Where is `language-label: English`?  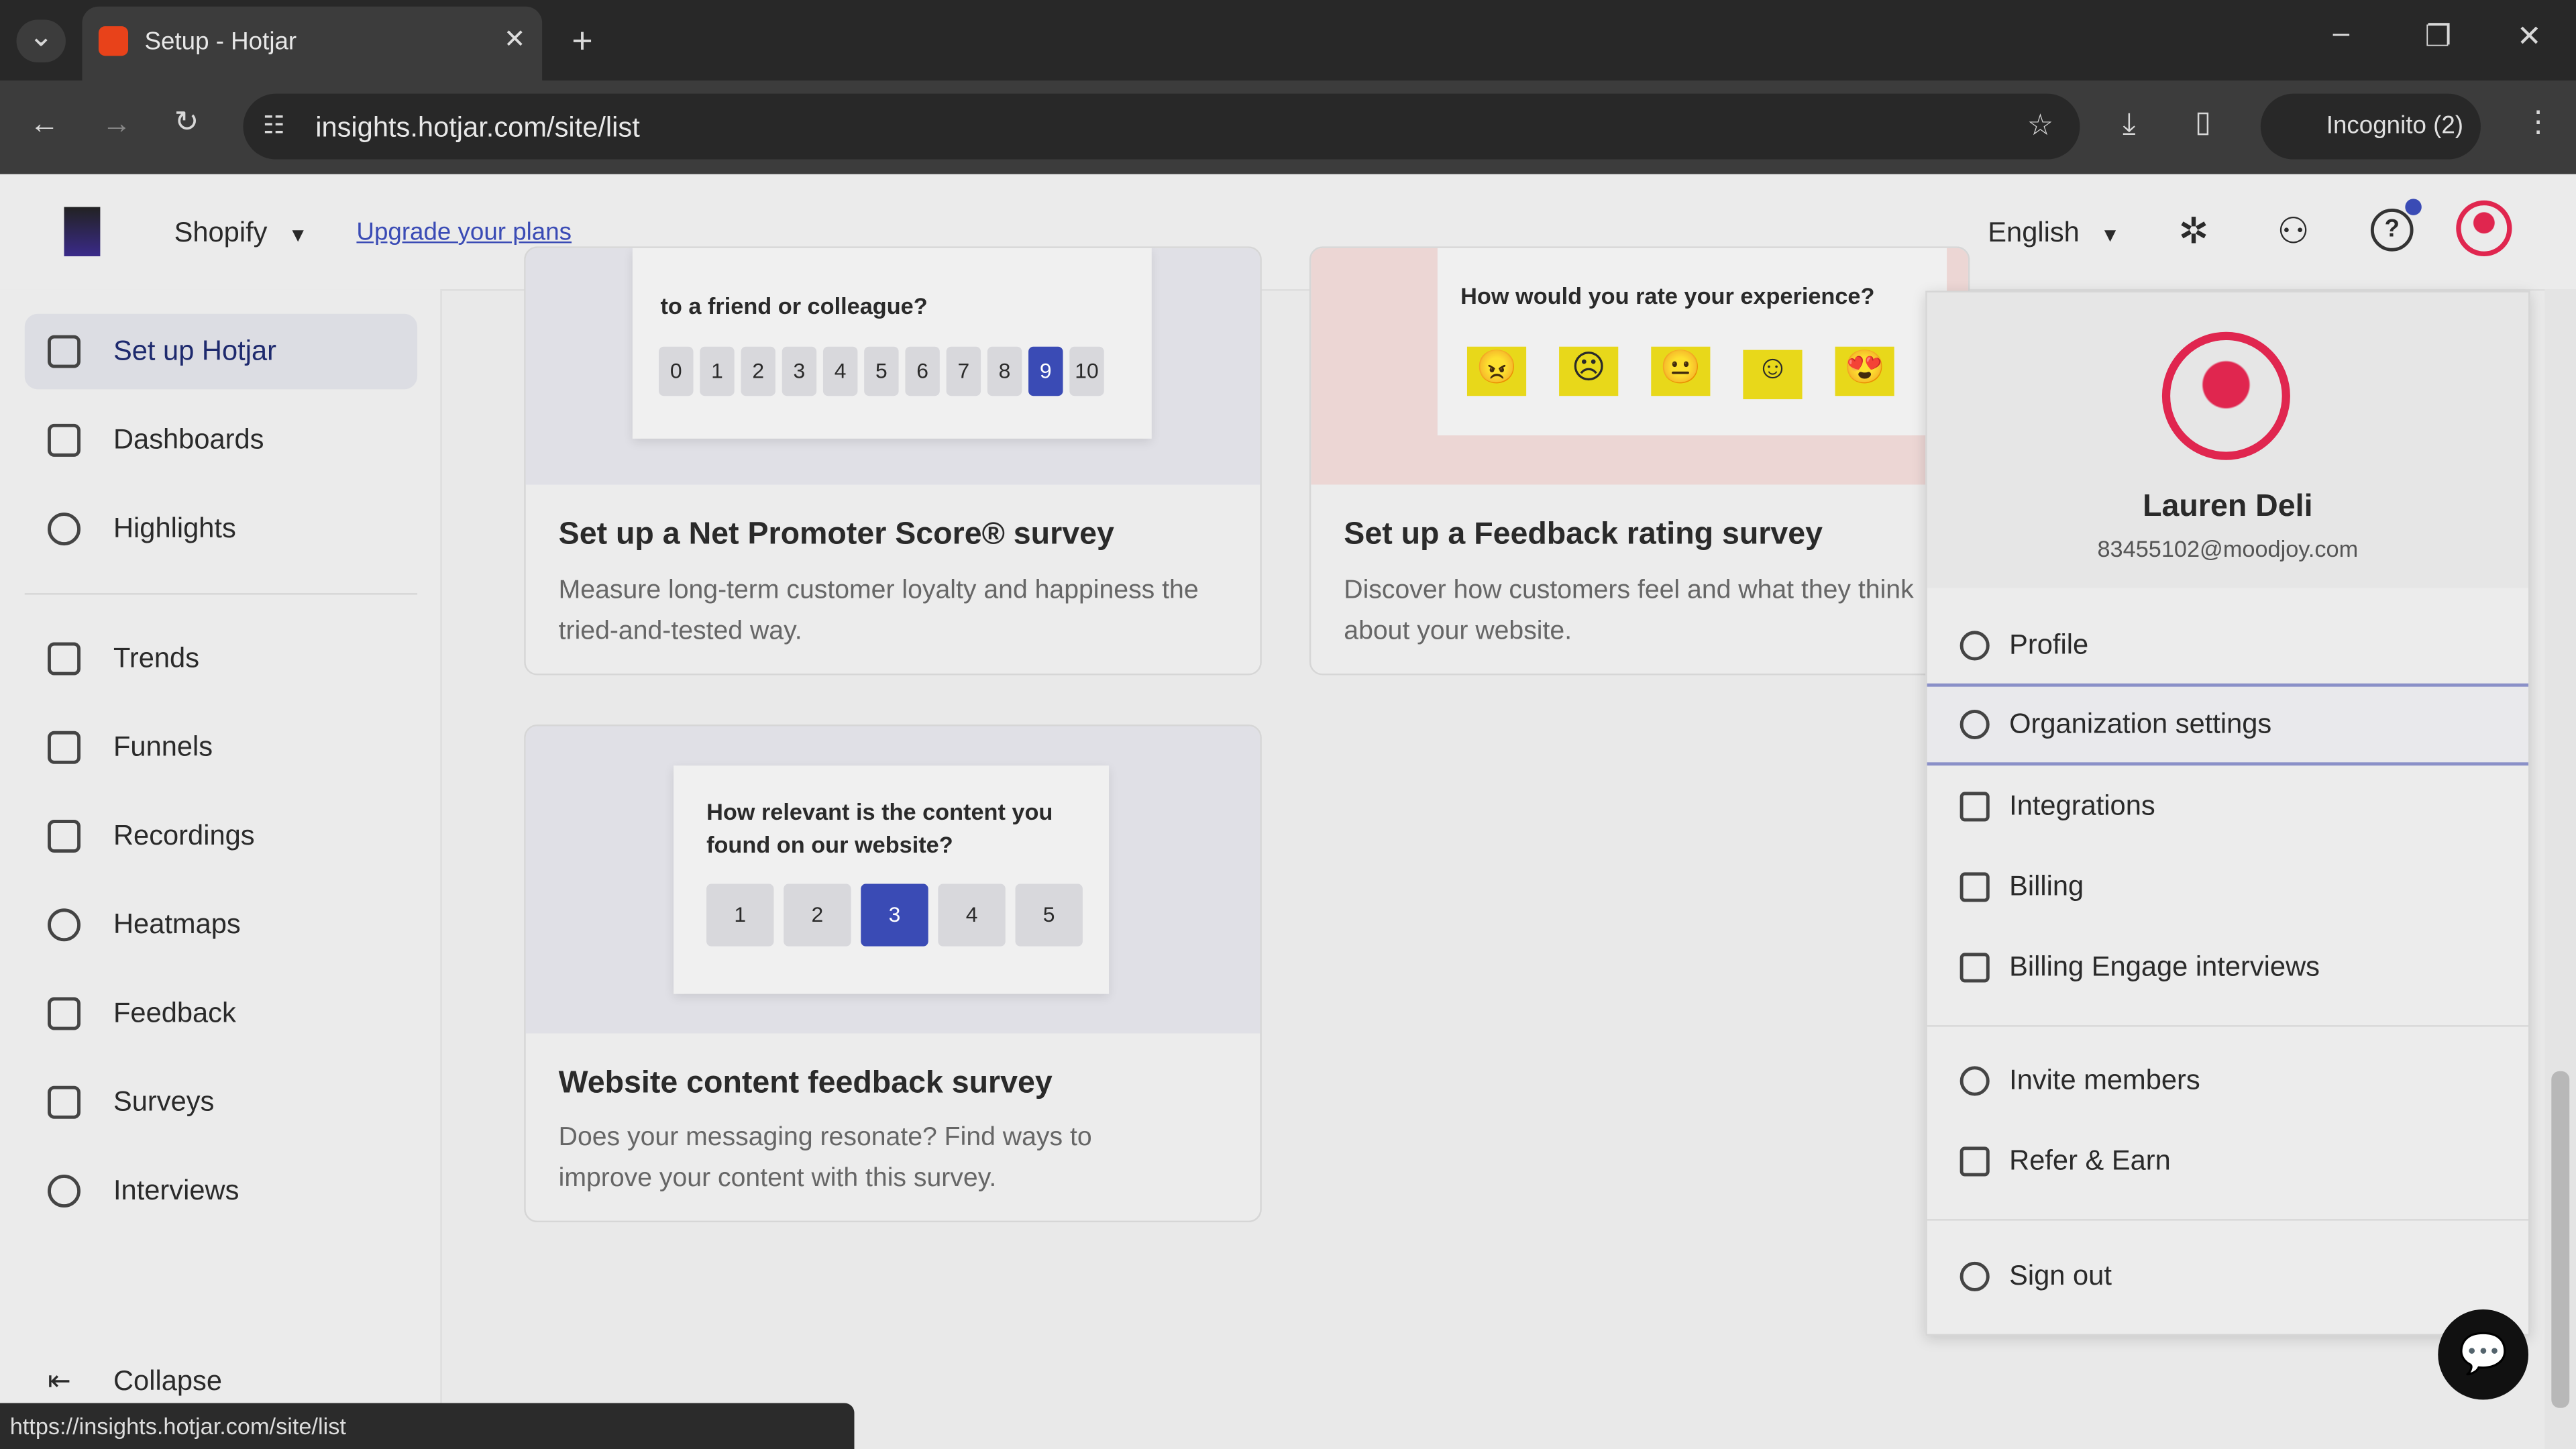
language-label: English is located at coordinates (2034, 232).